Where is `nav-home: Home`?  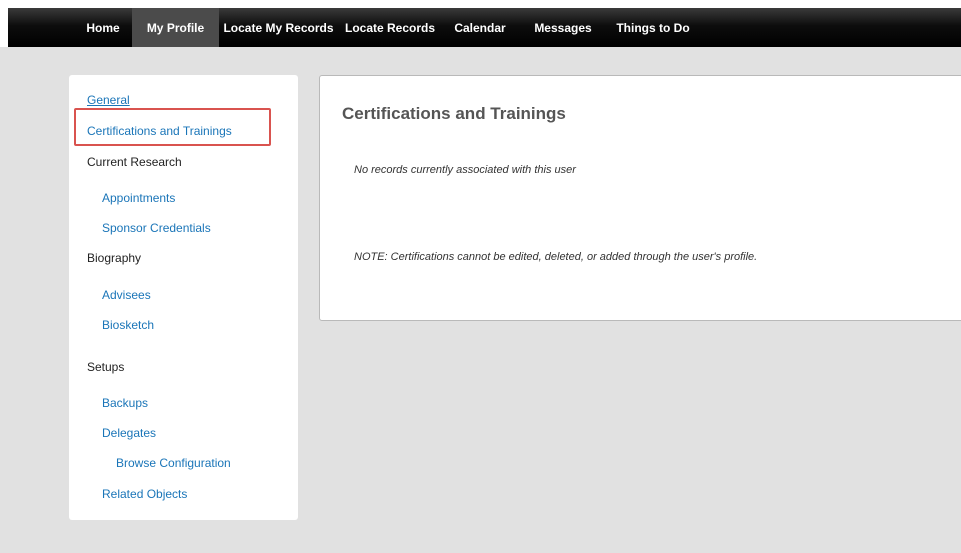 nav-home: Home is located at coordinates (103, 27).